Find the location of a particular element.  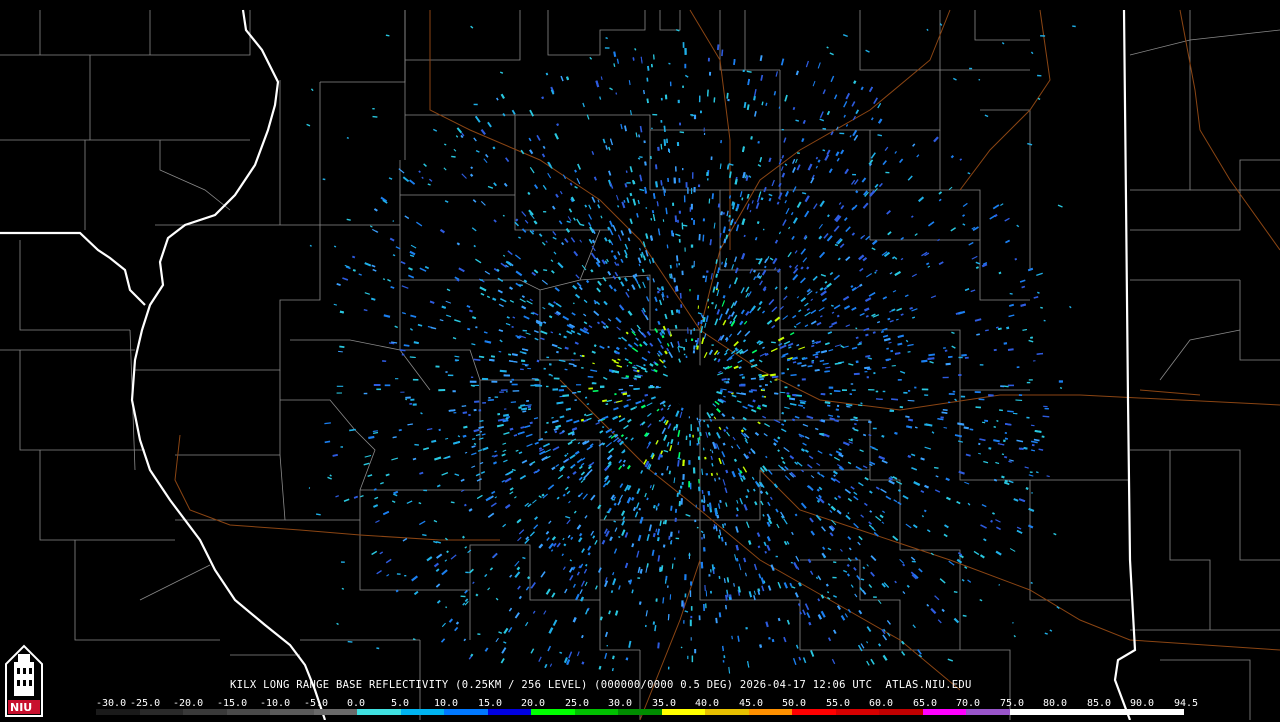

color-scale-bar is located at coordinates (640, 712).